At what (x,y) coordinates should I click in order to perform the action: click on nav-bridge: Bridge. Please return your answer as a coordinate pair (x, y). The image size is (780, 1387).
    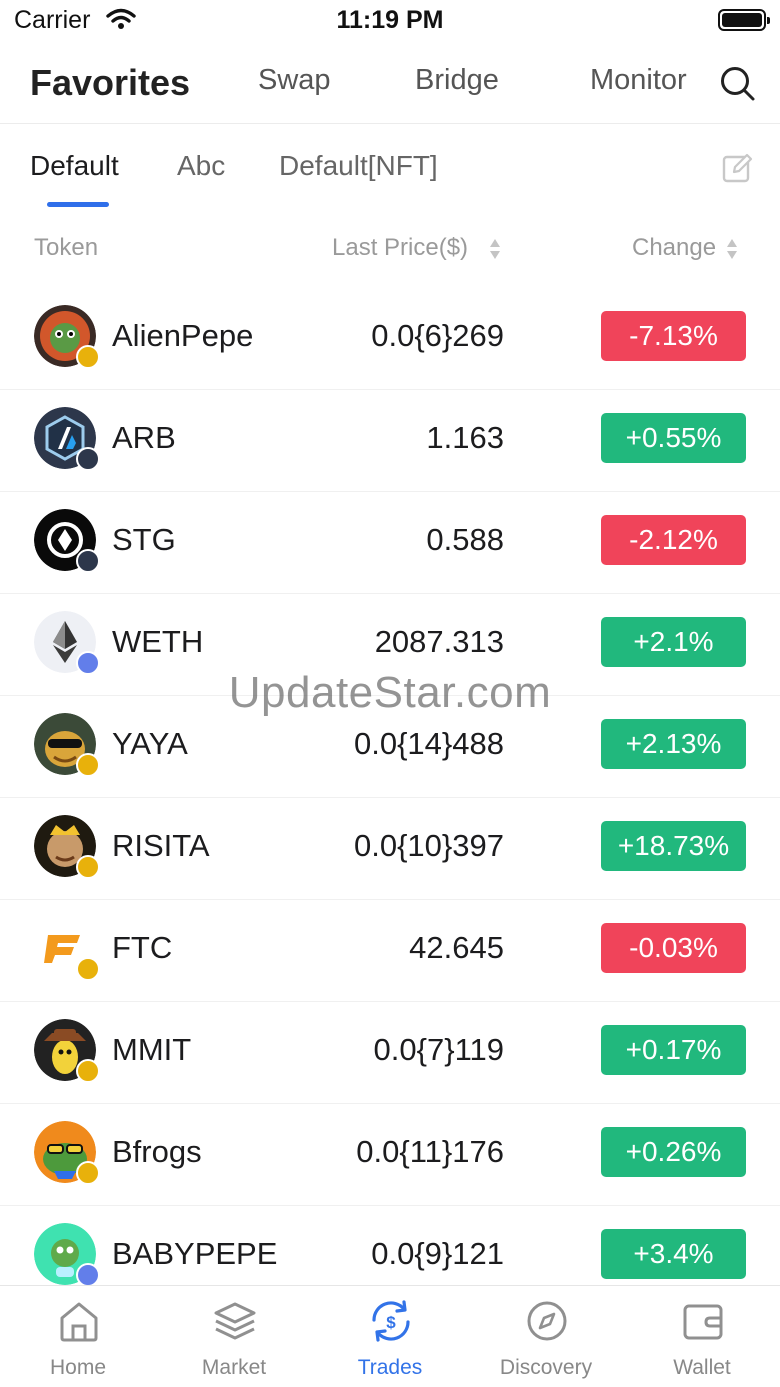
    Looking at the image, I should click on (457, 80).